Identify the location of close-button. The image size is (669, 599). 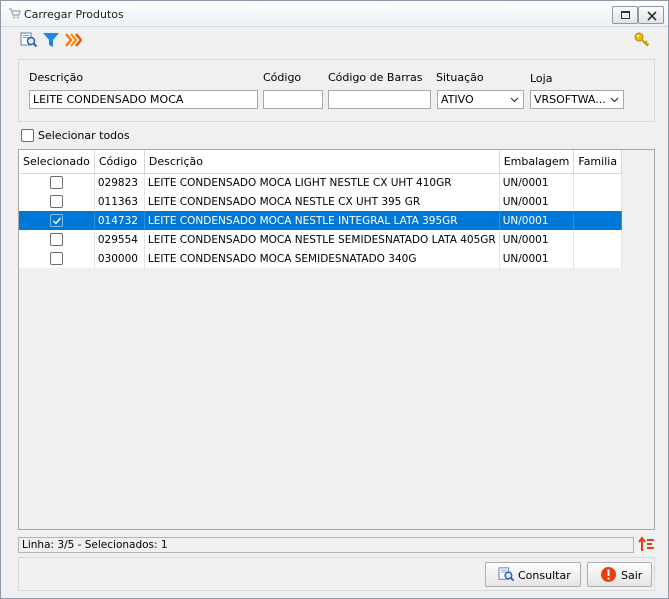
(651, 15).